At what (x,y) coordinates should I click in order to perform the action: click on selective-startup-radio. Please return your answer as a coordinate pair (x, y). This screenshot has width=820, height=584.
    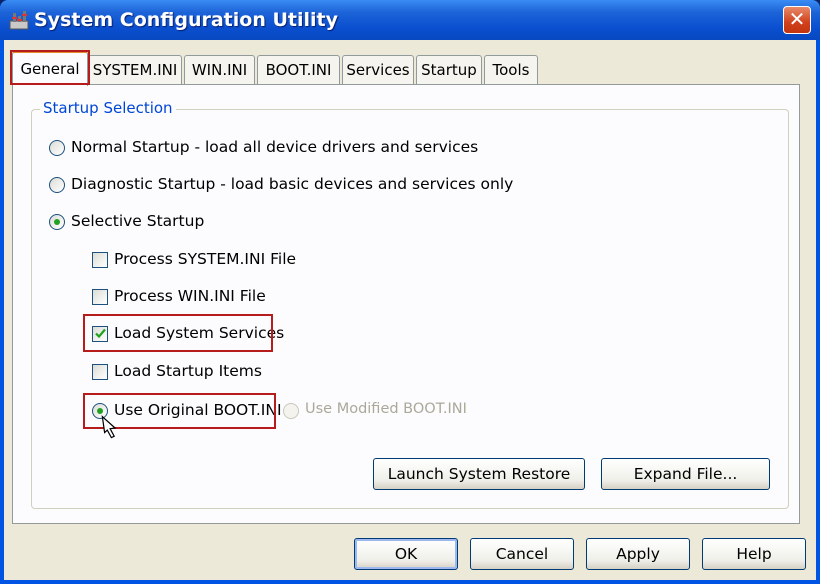
    Looking at the image, I should click on (57, 222).